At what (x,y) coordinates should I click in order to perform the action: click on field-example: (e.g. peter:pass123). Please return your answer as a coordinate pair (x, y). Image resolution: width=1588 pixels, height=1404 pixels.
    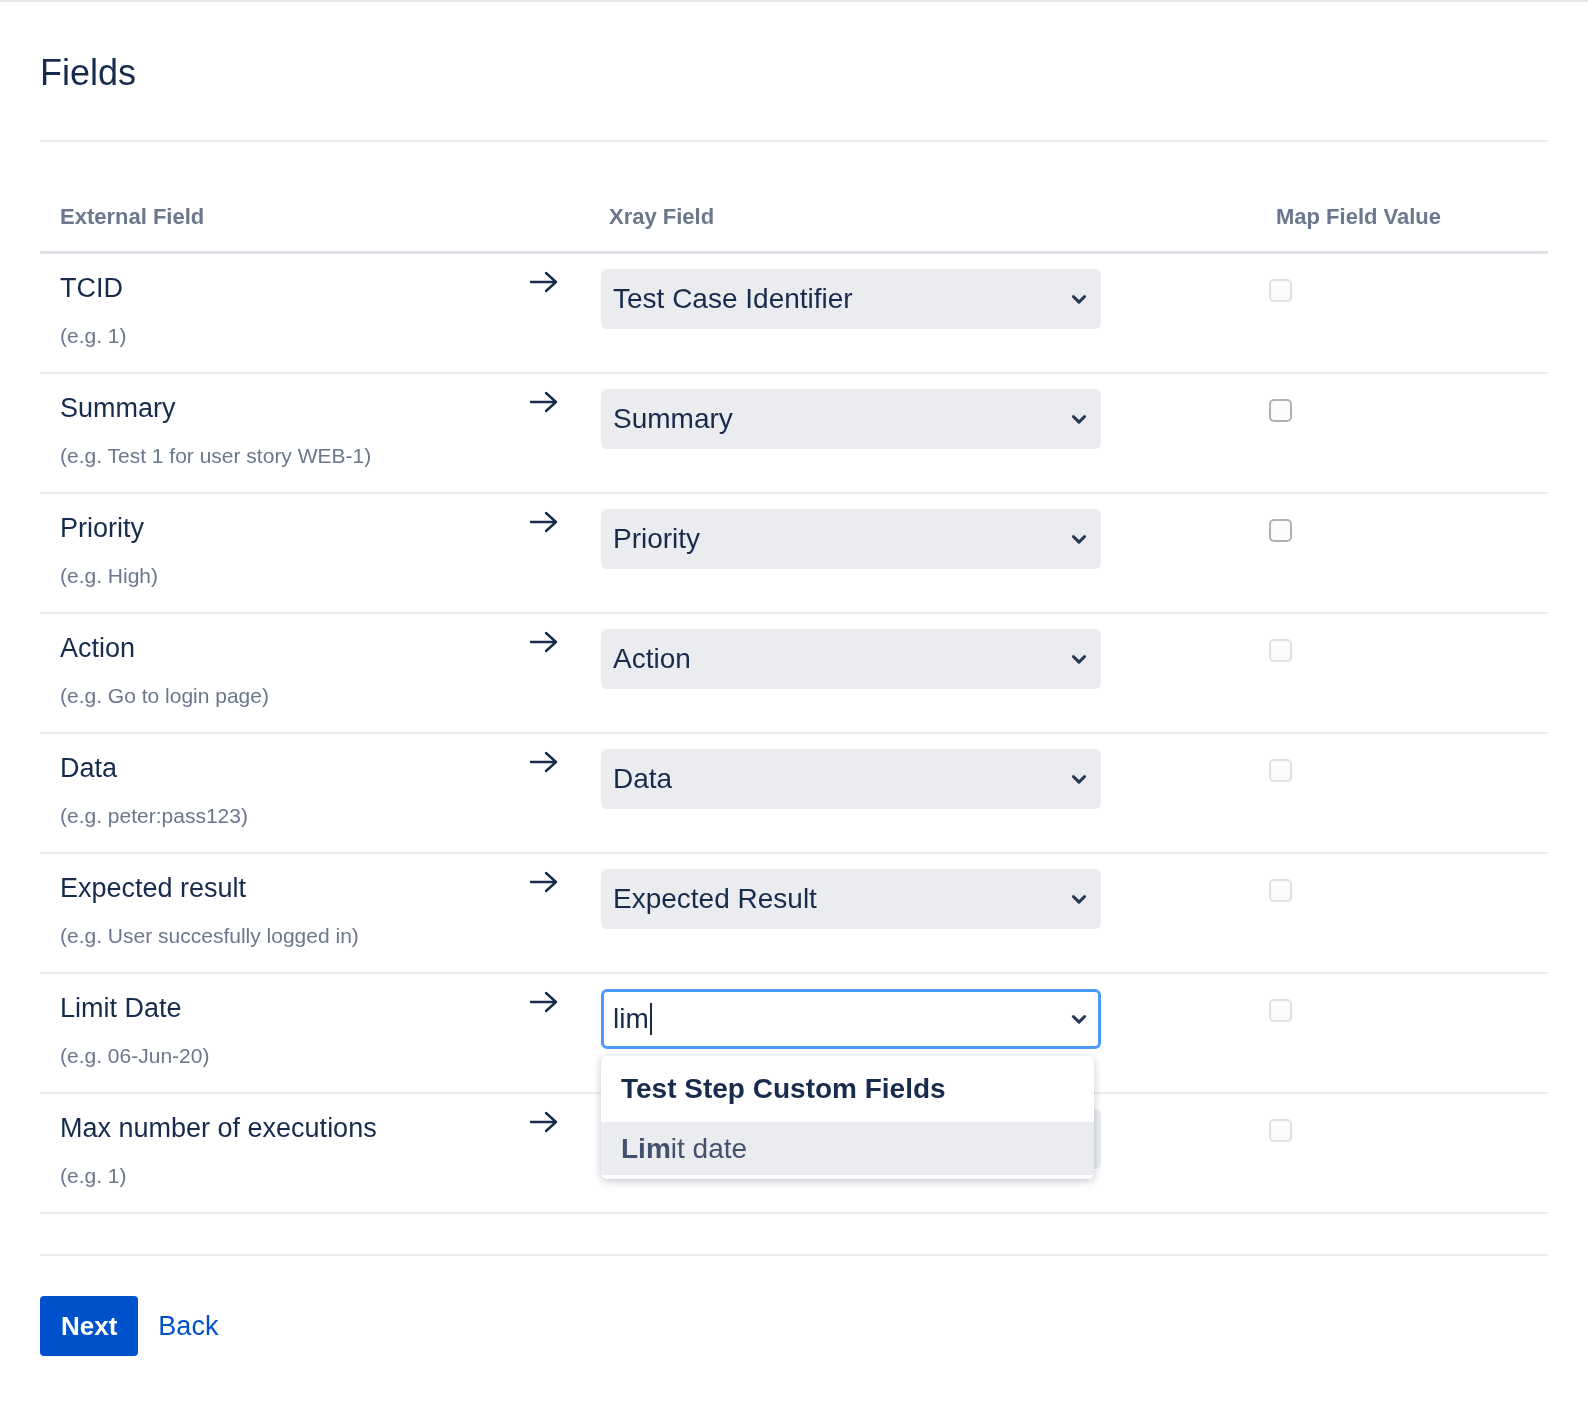
    Looking at the image, I should click on (154, 816).